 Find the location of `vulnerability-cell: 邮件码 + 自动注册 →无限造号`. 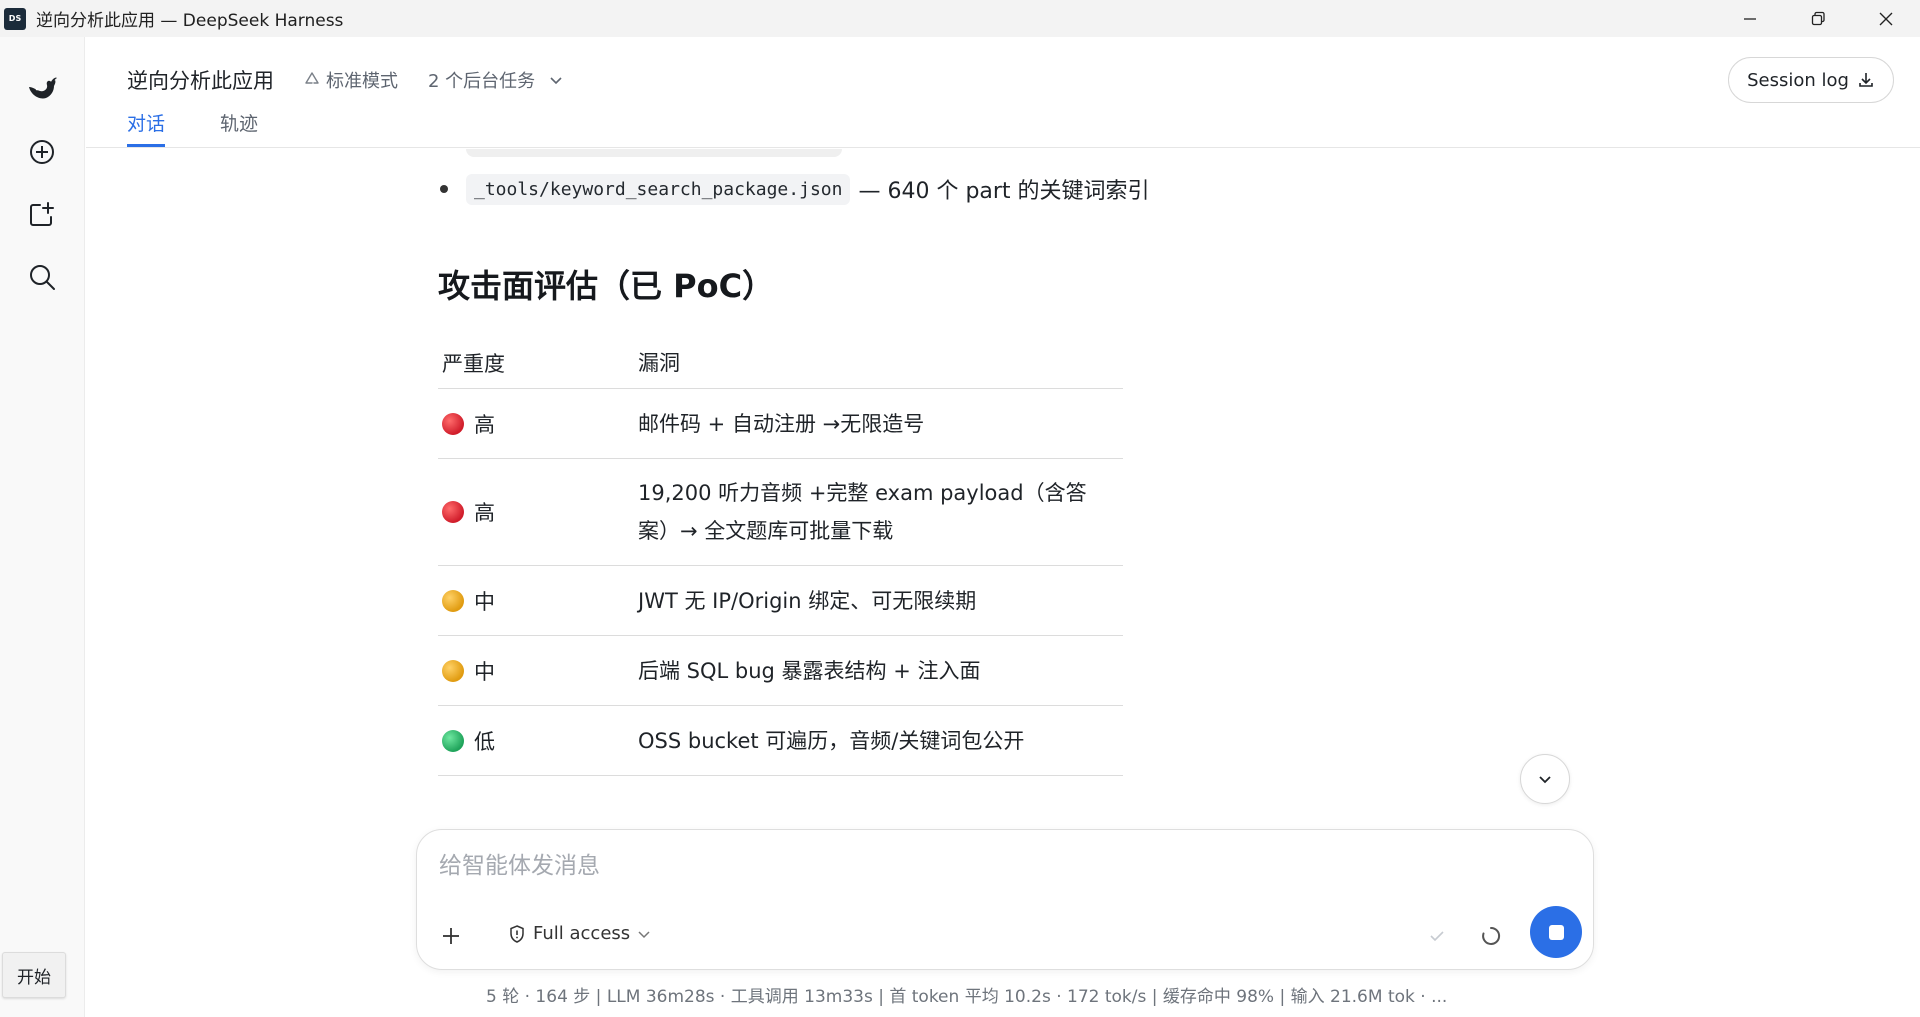

vulnerability-cell: 邮件码 + 自动注册 →无限造号 is located at coordinates (781, 423).